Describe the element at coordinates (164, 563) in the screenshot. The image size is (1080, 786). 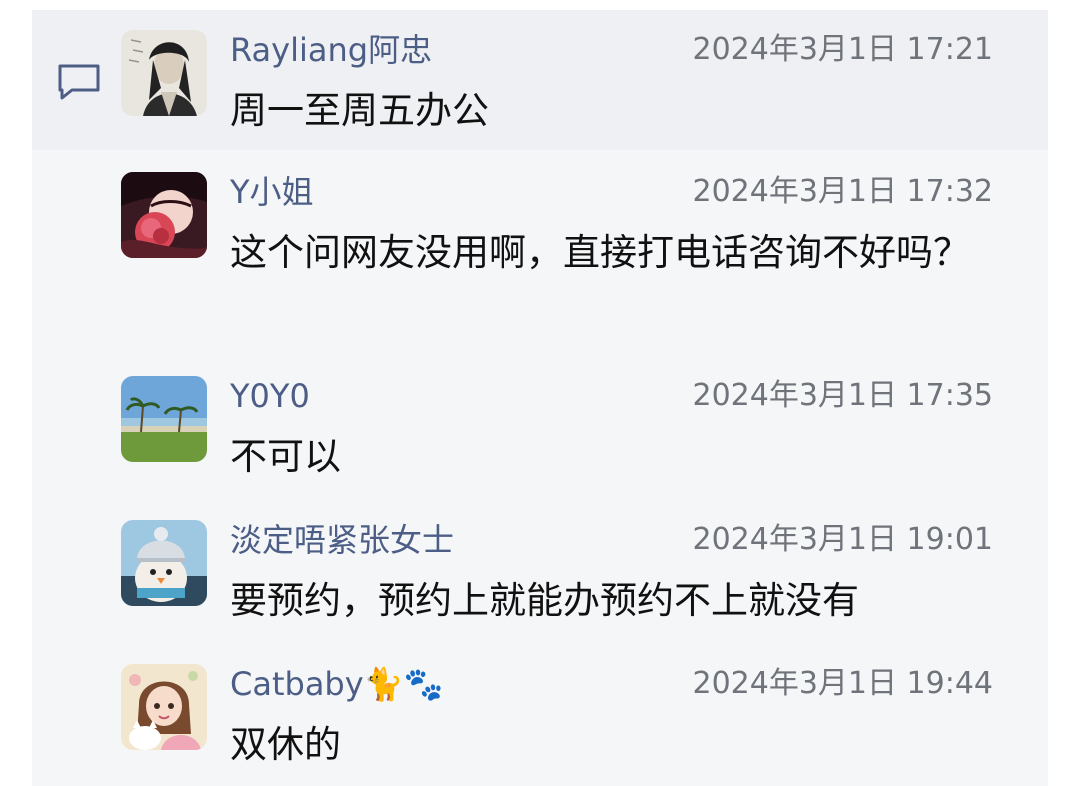
I see `avatar-knit-hat-penguin` at that location.